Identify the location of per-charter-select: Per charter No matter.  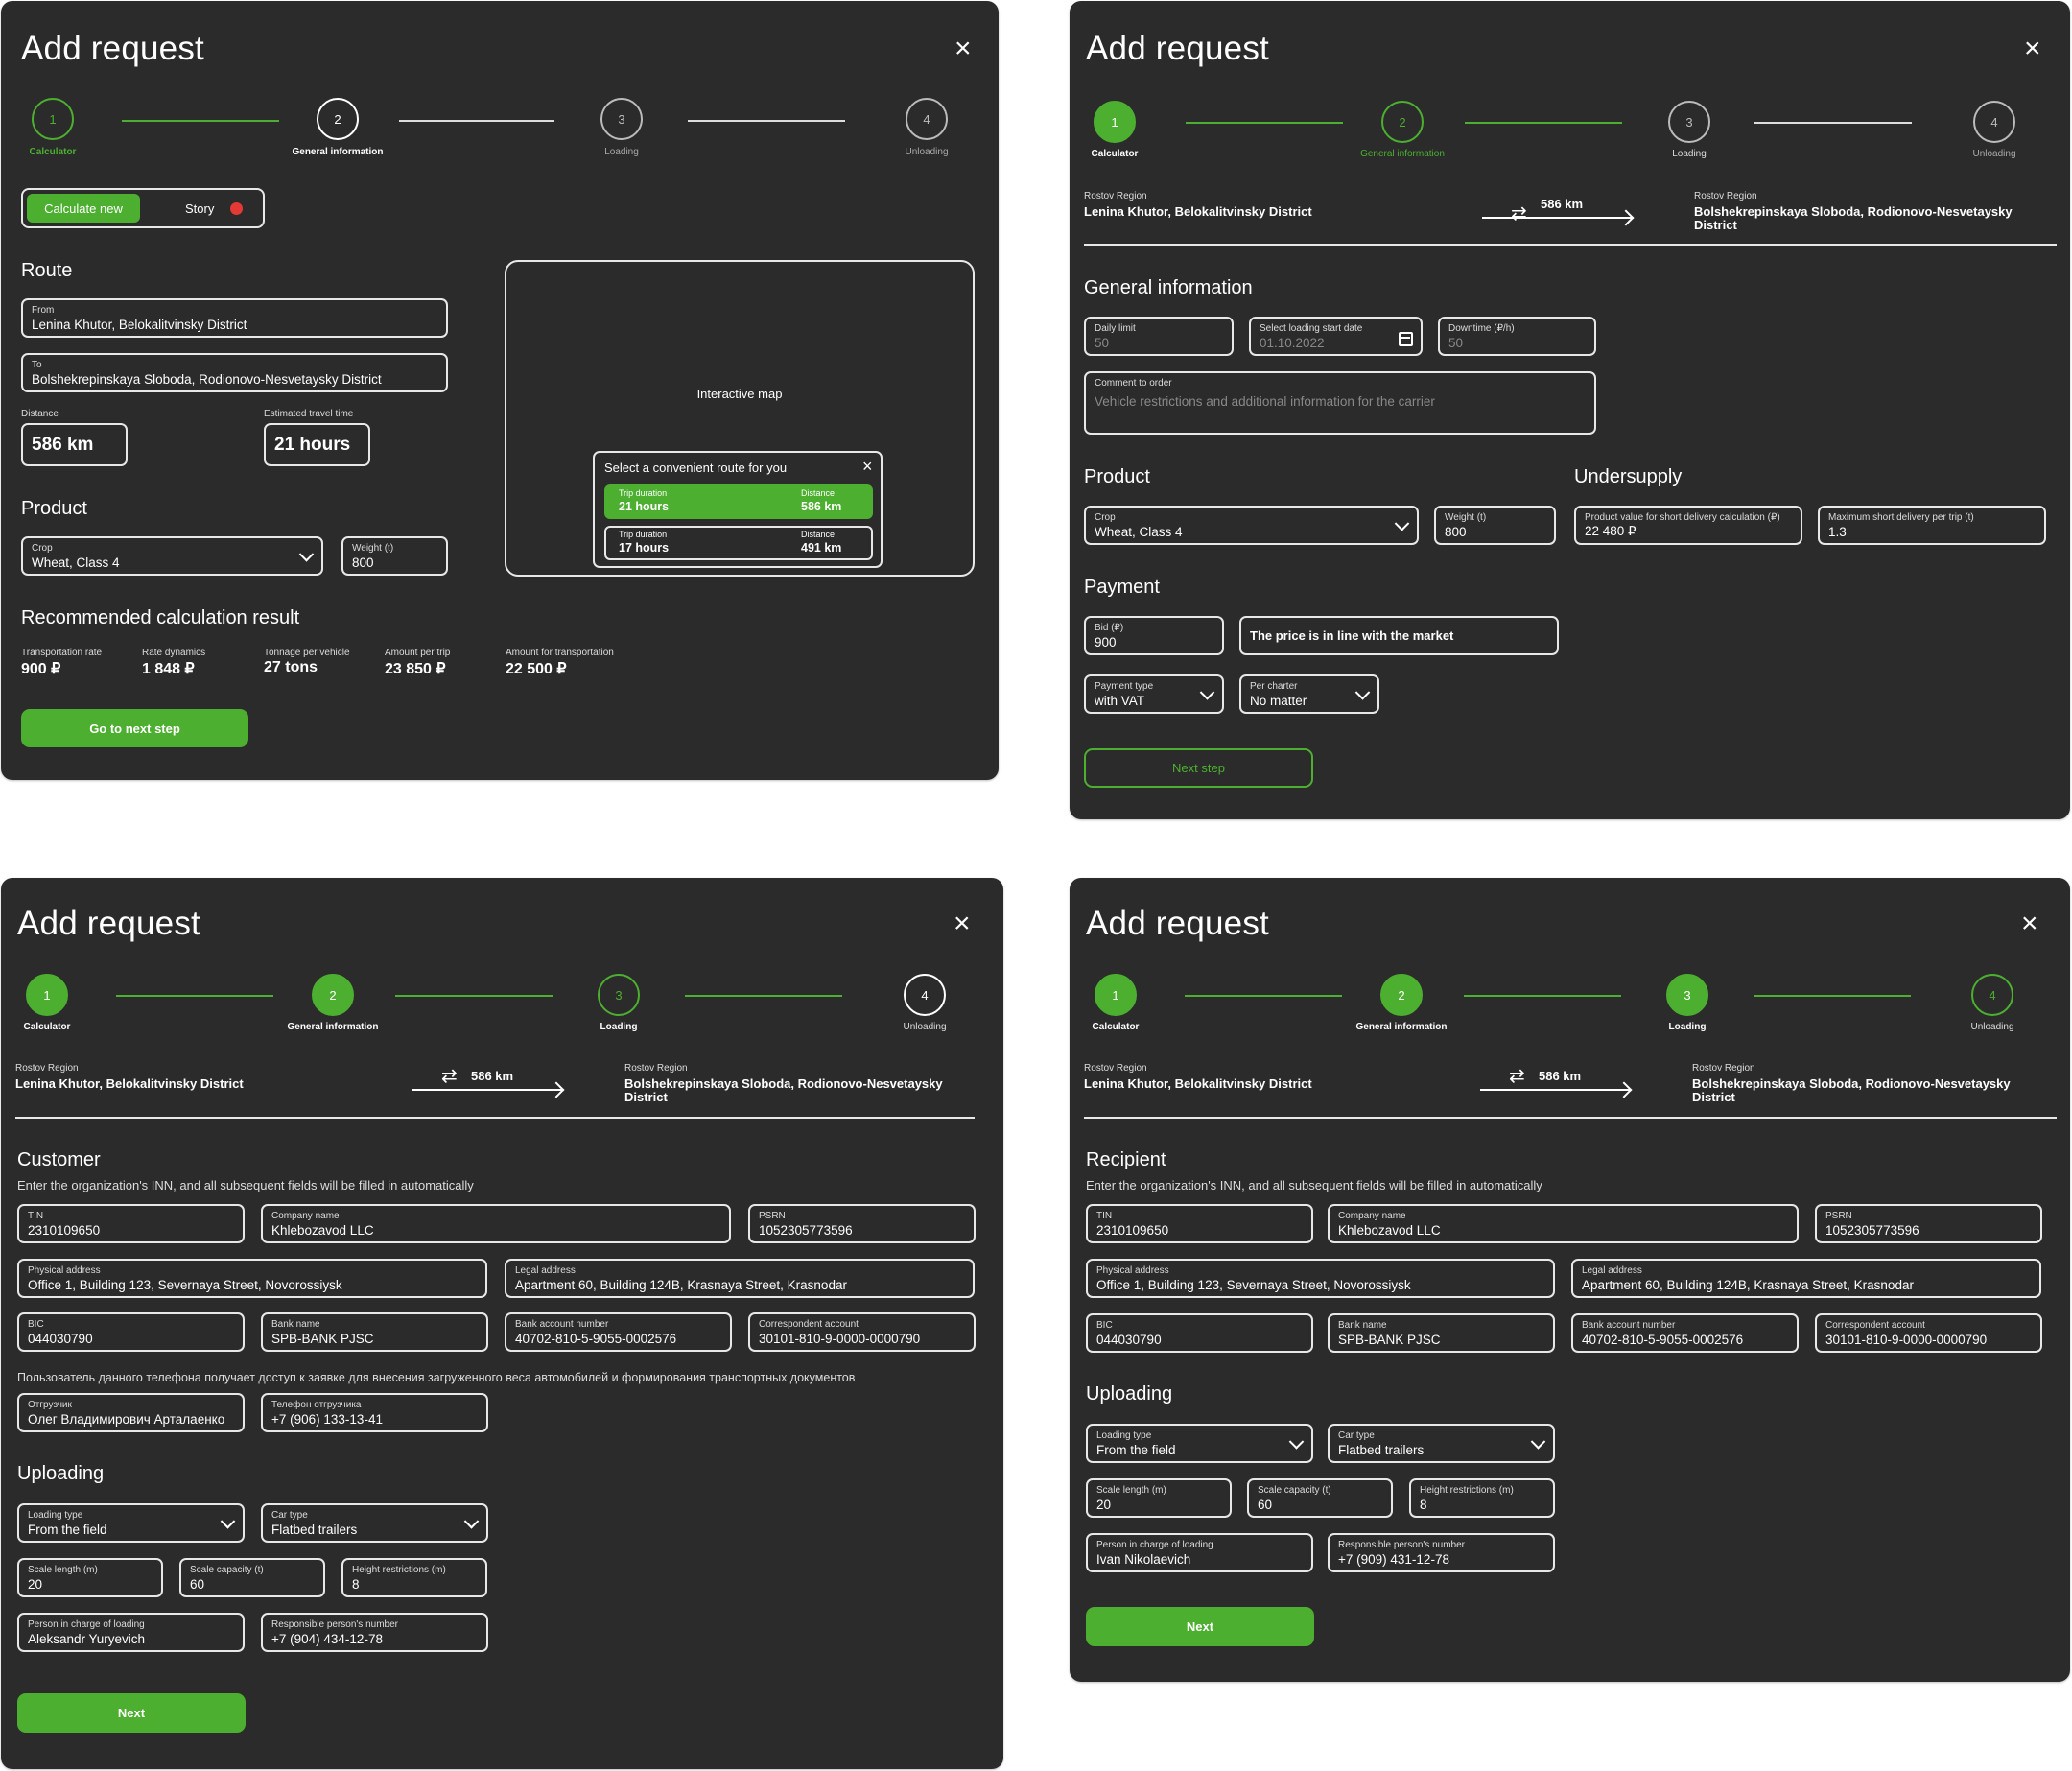
(1309, 694).